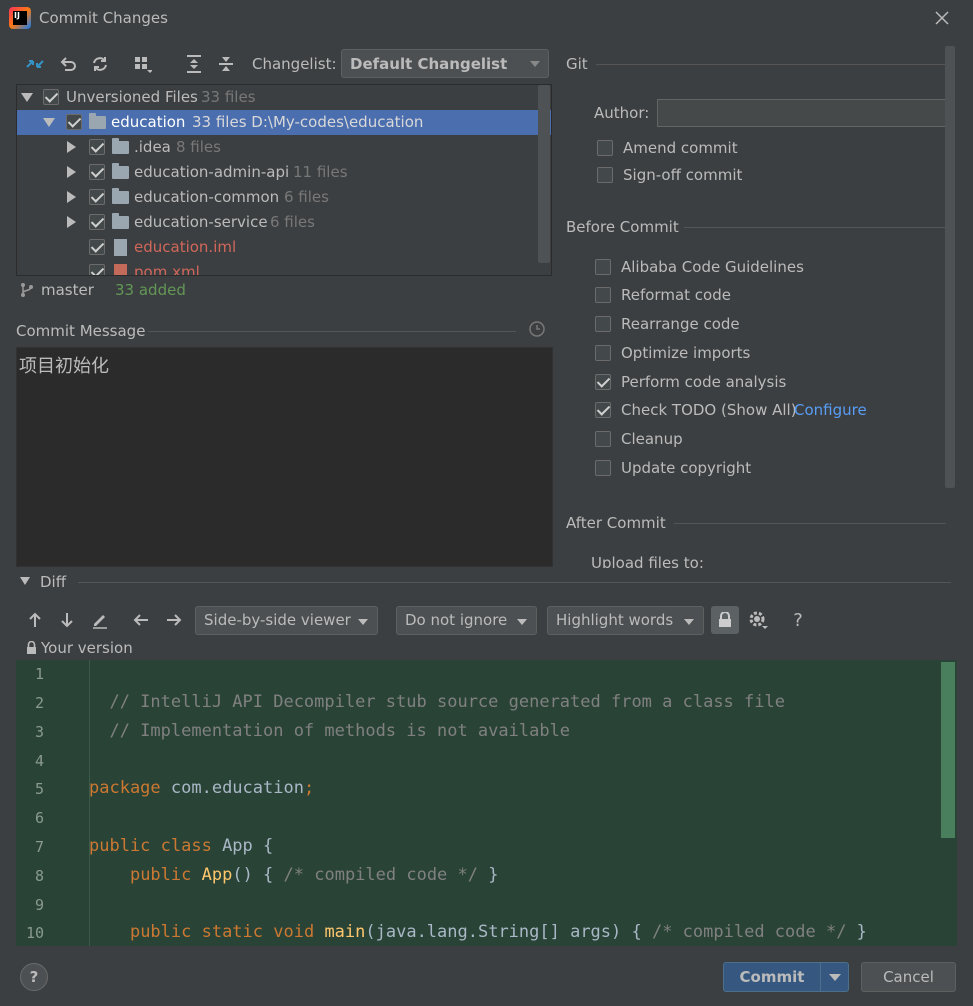 The height and width of the screenshot is (1006, 973). I want to click on tree-row-common: education-common 6 files, so click(284, 197).